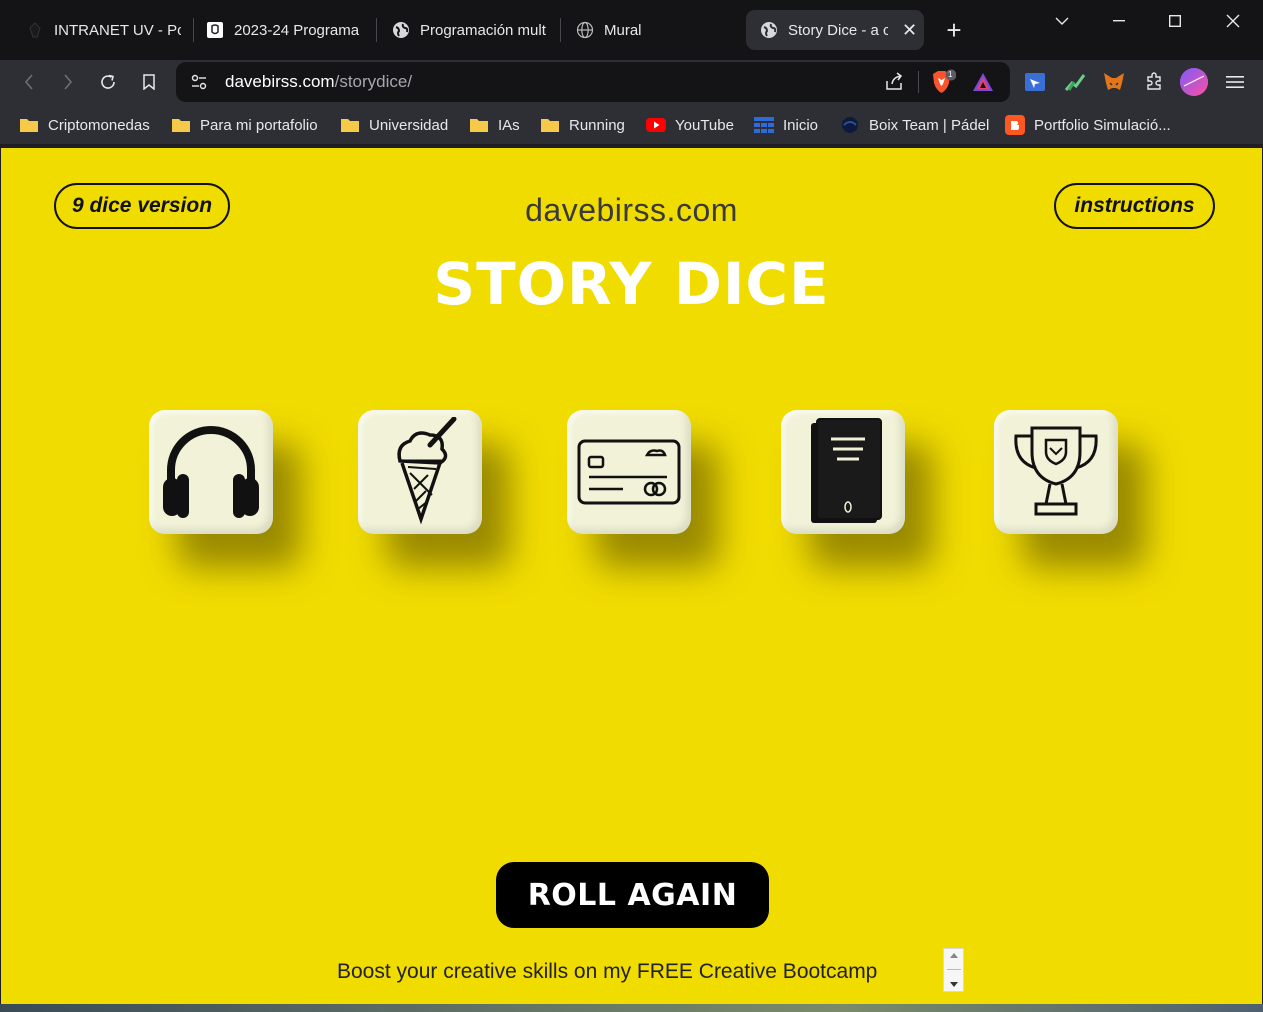 This screenshot has width=1263, height=1012. What do you see at coordinates (631, 1008) in the screenshot?
I see `desktop-background-strip` at bounding box center [631, 1008].